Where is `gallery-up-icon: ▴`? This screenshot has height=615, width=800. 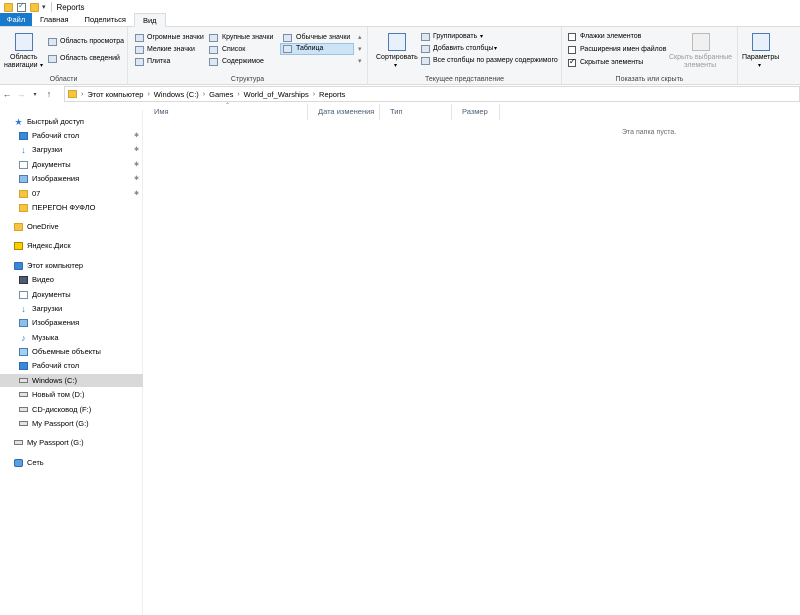 gallery-up-icon: ▴ is located at coordinates (360, 37).